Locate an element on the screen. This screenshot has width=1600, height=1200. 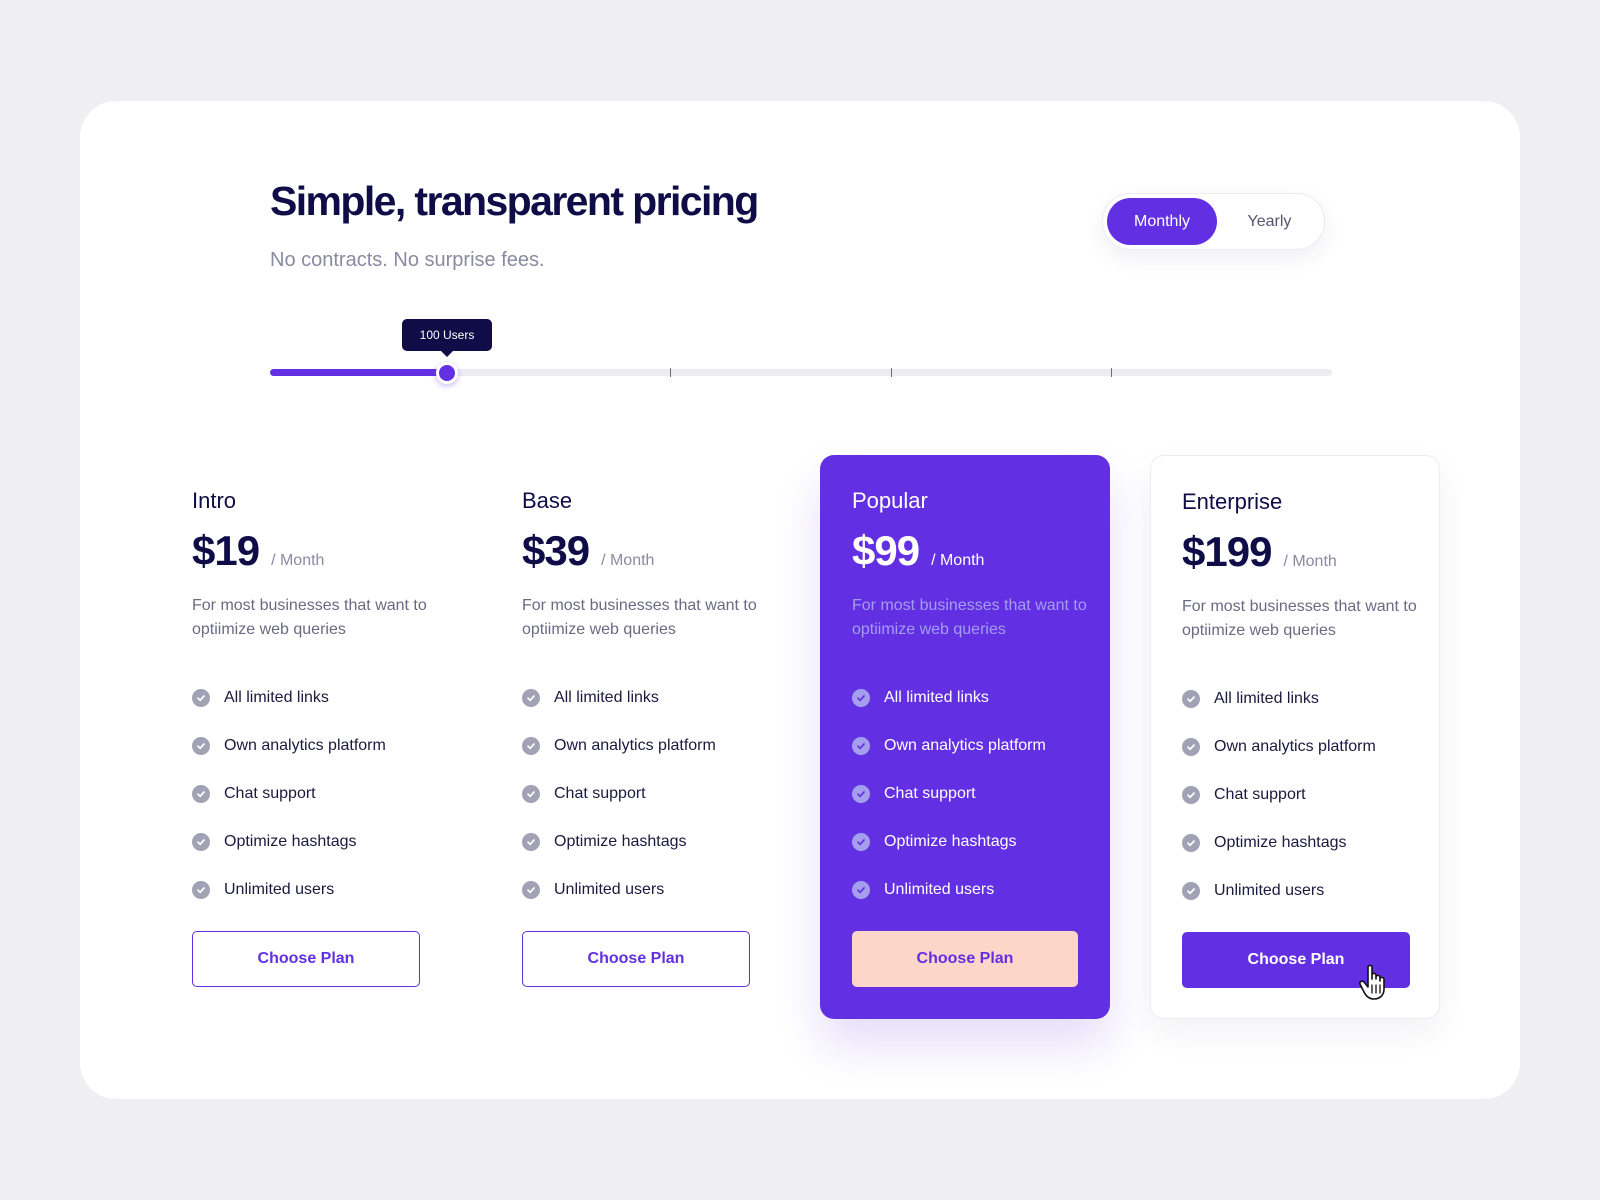
billing-toggle: Monthly Yearly is located at coordinates (1213, 221).